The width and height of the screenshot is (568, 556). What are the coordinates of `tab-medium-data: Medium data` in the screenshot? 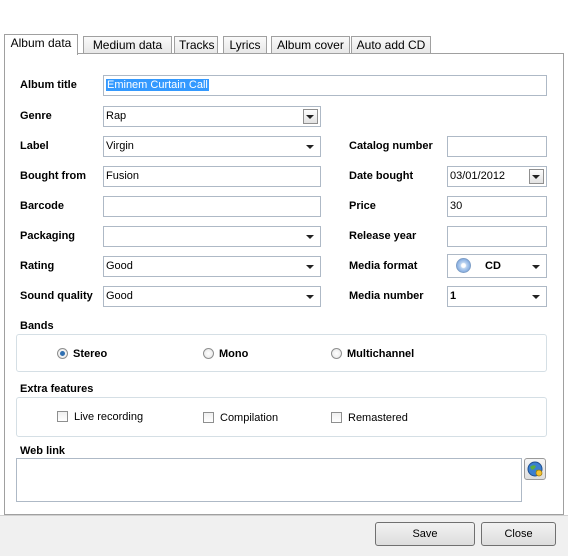 It's located at (127, 45).